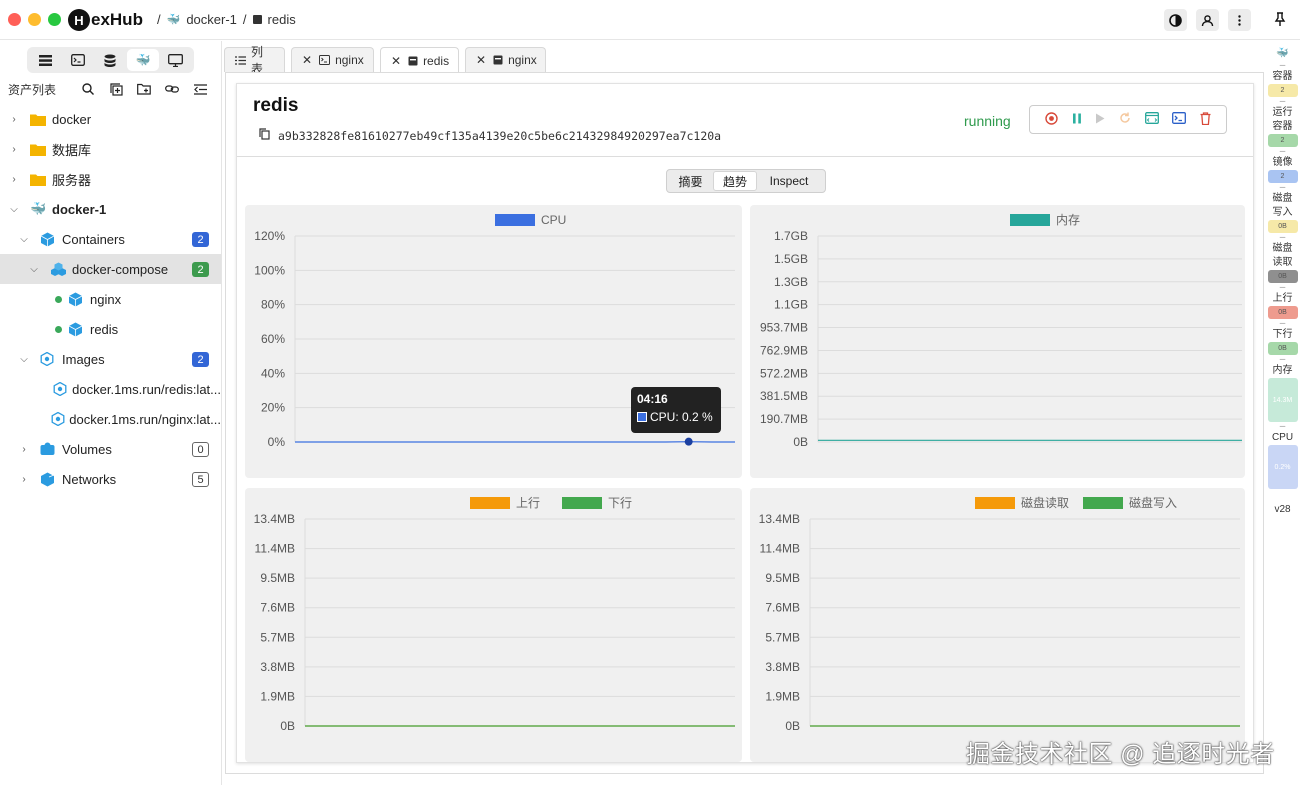 The width and height of the screenshot is (1300, 785). Describe the element at coordinates (110, 149) in the screenshot. I see `tree-item-数据库: › 数据库` at that location.